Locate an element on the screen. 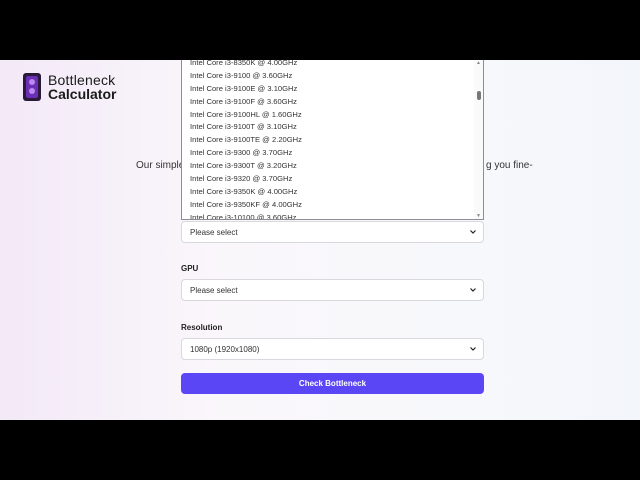 The height and width of the screenshot is (480, 640). cpu-option: Intel Core i3-9100 @ 3.60GHz is located at coordinates (329, 76).